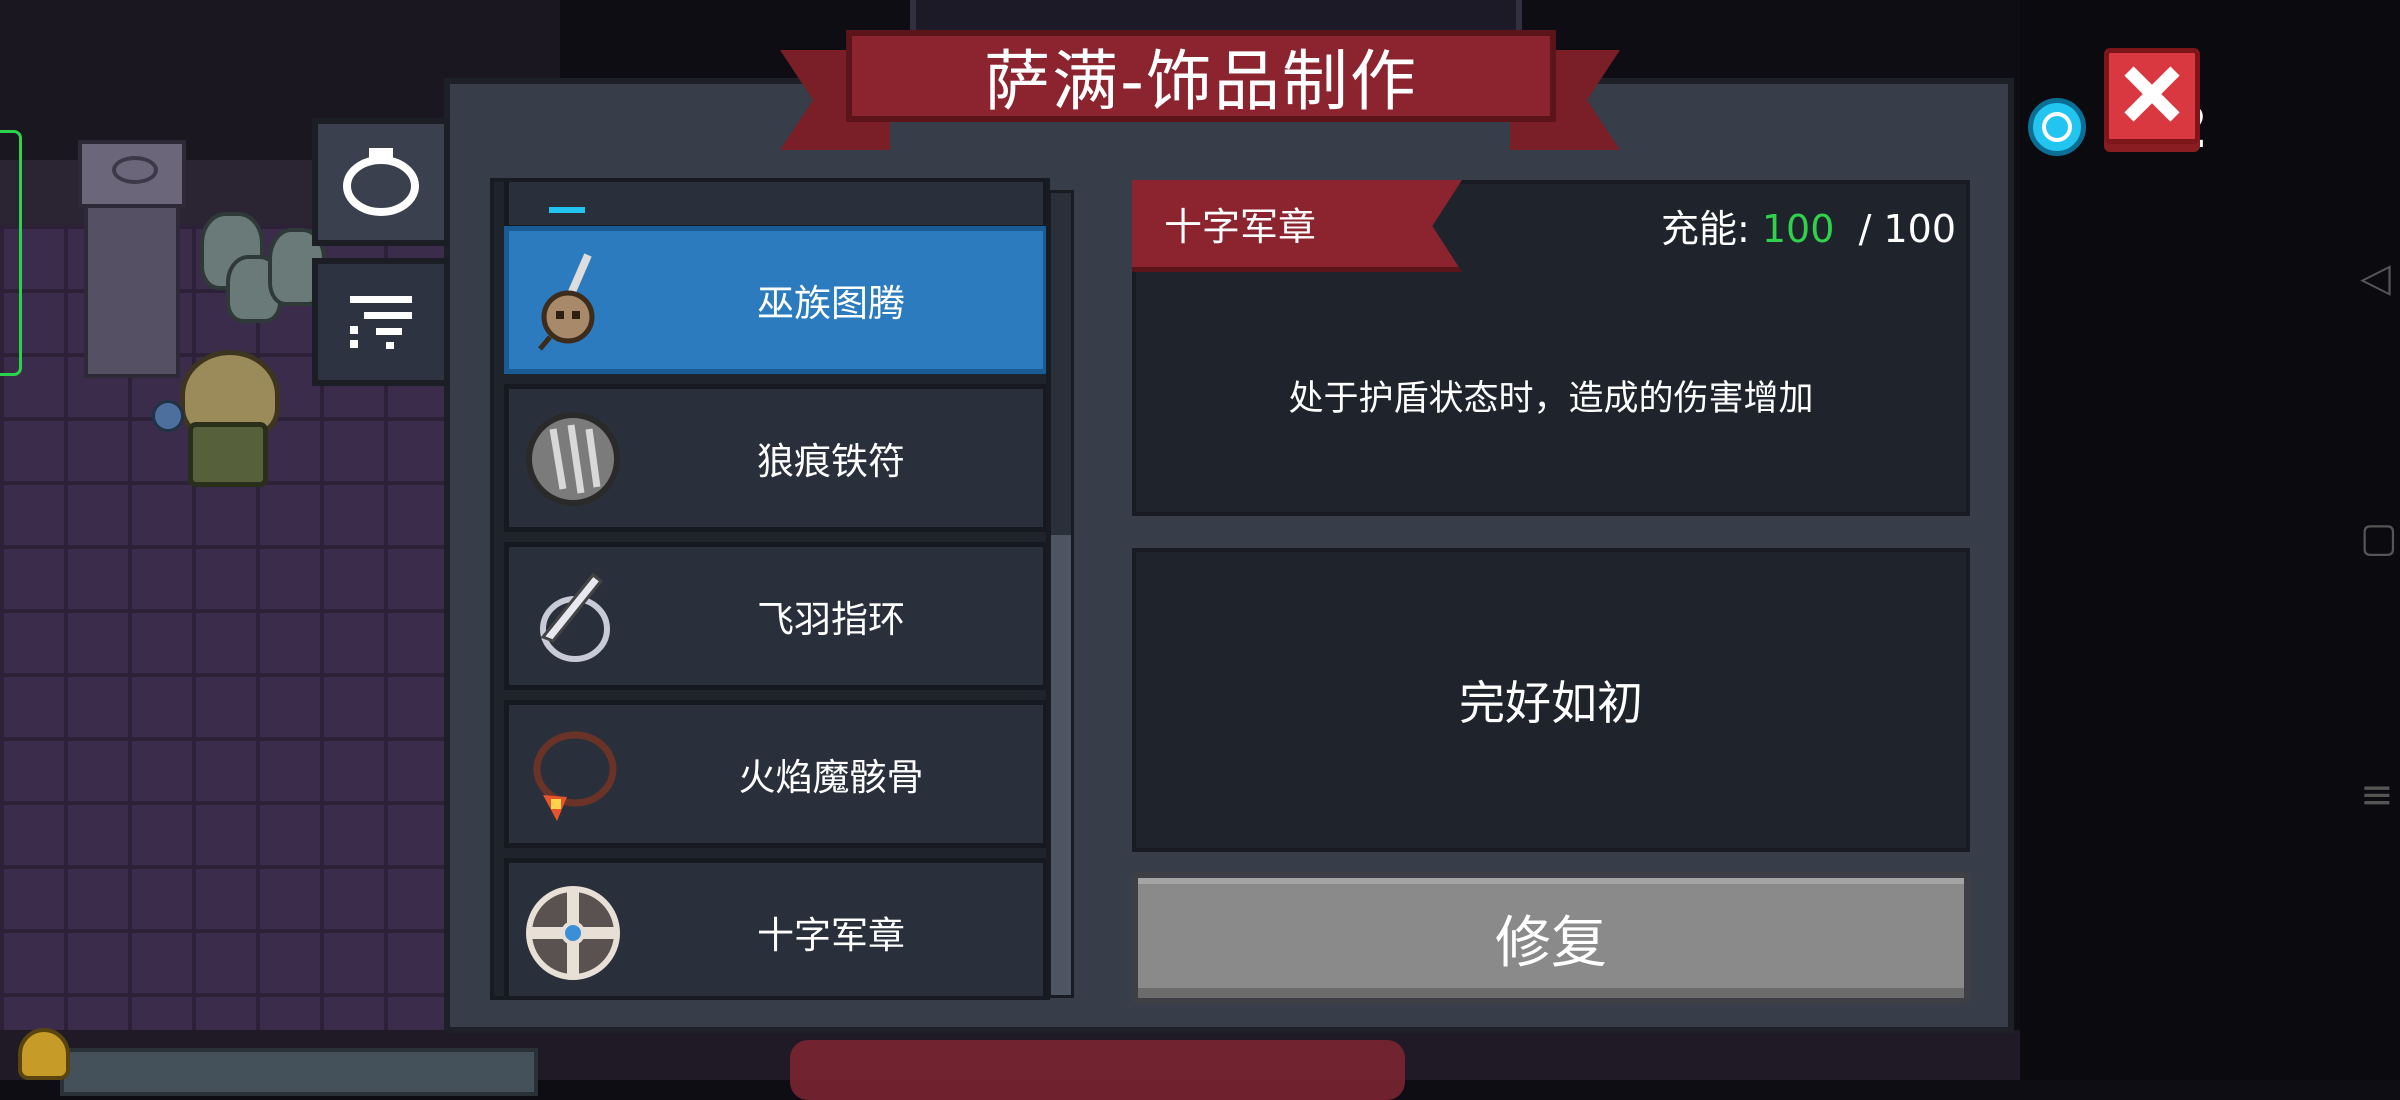  I want to click on filter-icon, so click(381, 322).